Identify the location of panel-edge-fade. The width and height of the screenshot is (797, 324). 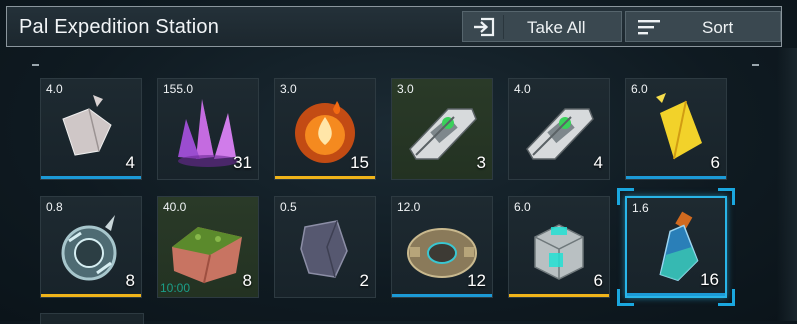
(787, 184).